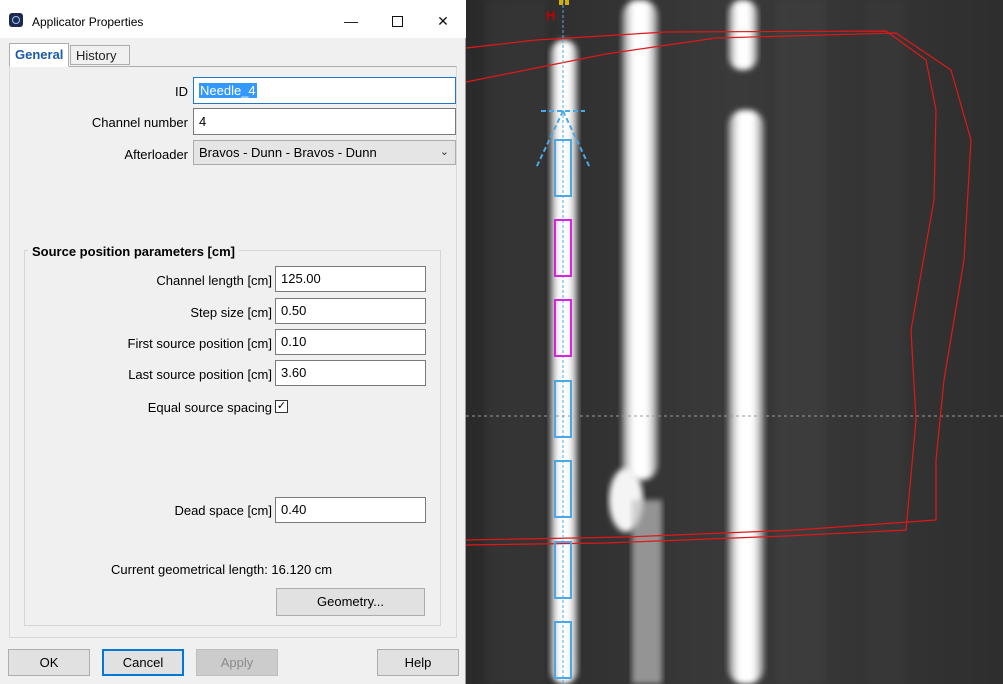 Image resolution: width=1003 pixels, height=684 pixels. Describe the element at coordinates (350, 510) in the screenshot. I see `dead-space-input: 0.40` at that location.